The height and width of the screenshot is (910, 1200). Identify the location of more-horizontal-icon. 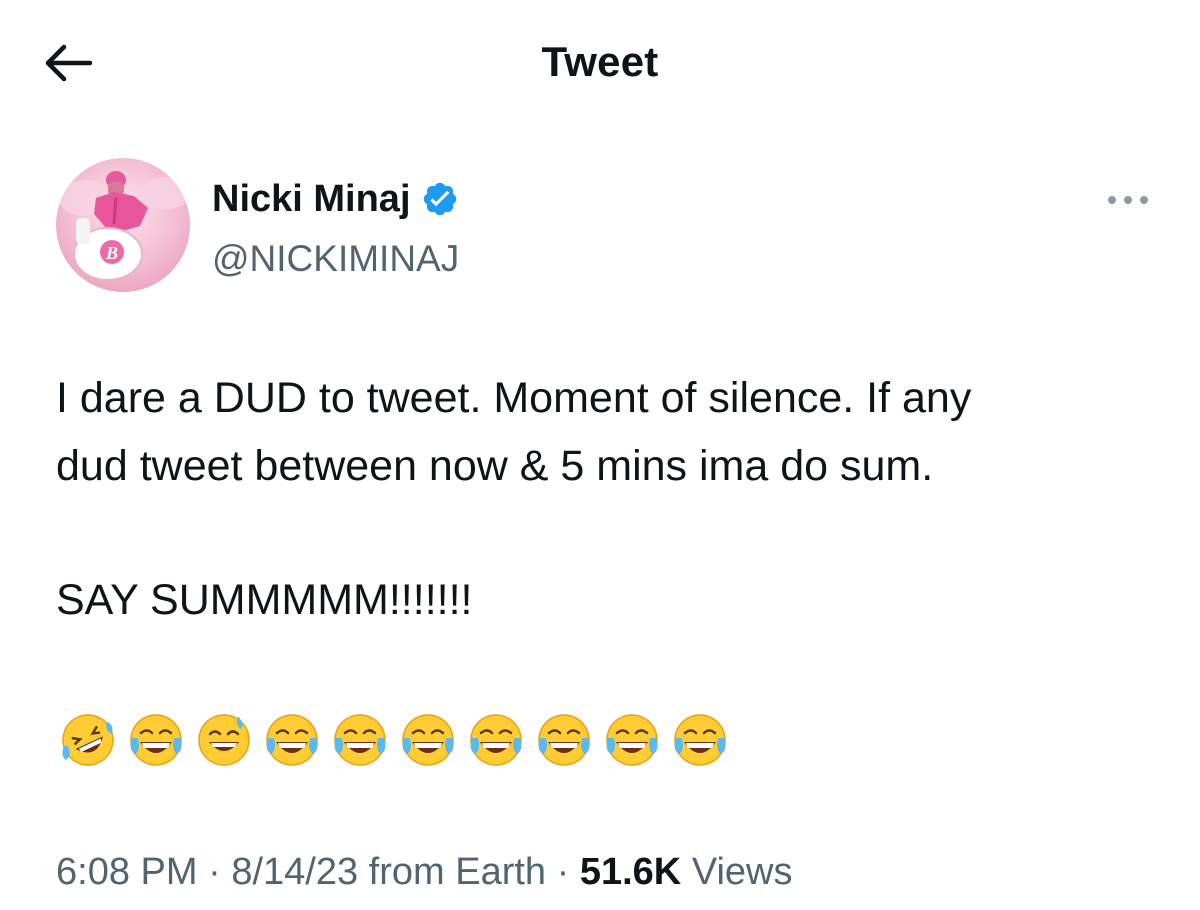
(1128, 200).